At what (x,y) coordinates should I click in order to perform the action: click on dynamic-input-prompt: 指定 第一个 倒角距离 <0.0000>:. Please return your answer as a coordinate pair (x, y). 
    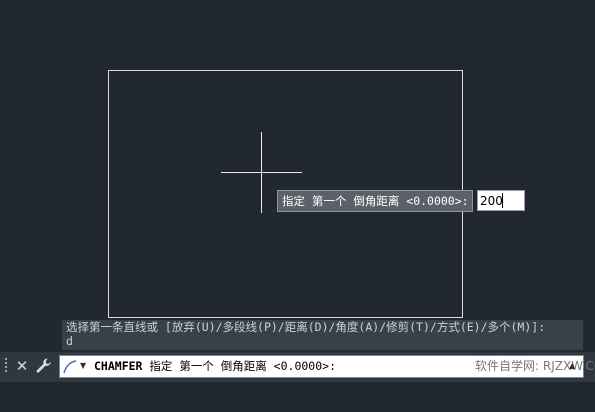
    Looking at the image, I should click on (375, 201).